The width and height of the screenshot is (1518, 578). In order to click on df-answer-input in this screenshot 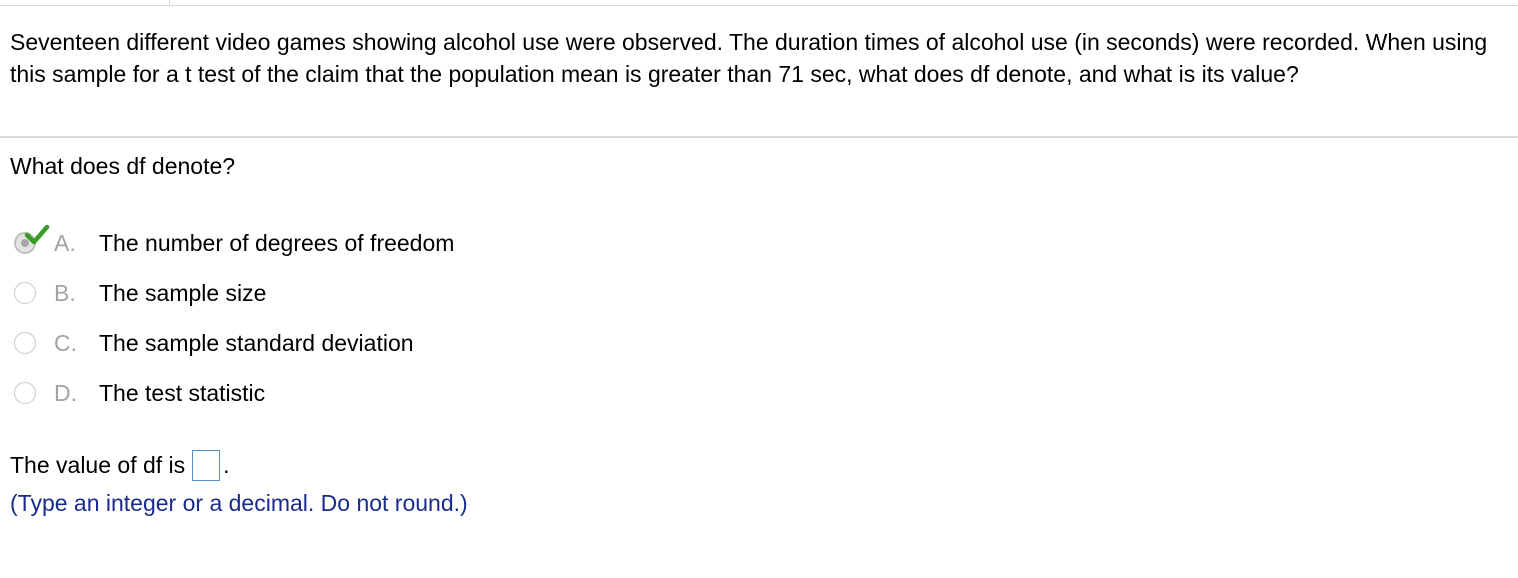, I will do `click(206, 465)`.